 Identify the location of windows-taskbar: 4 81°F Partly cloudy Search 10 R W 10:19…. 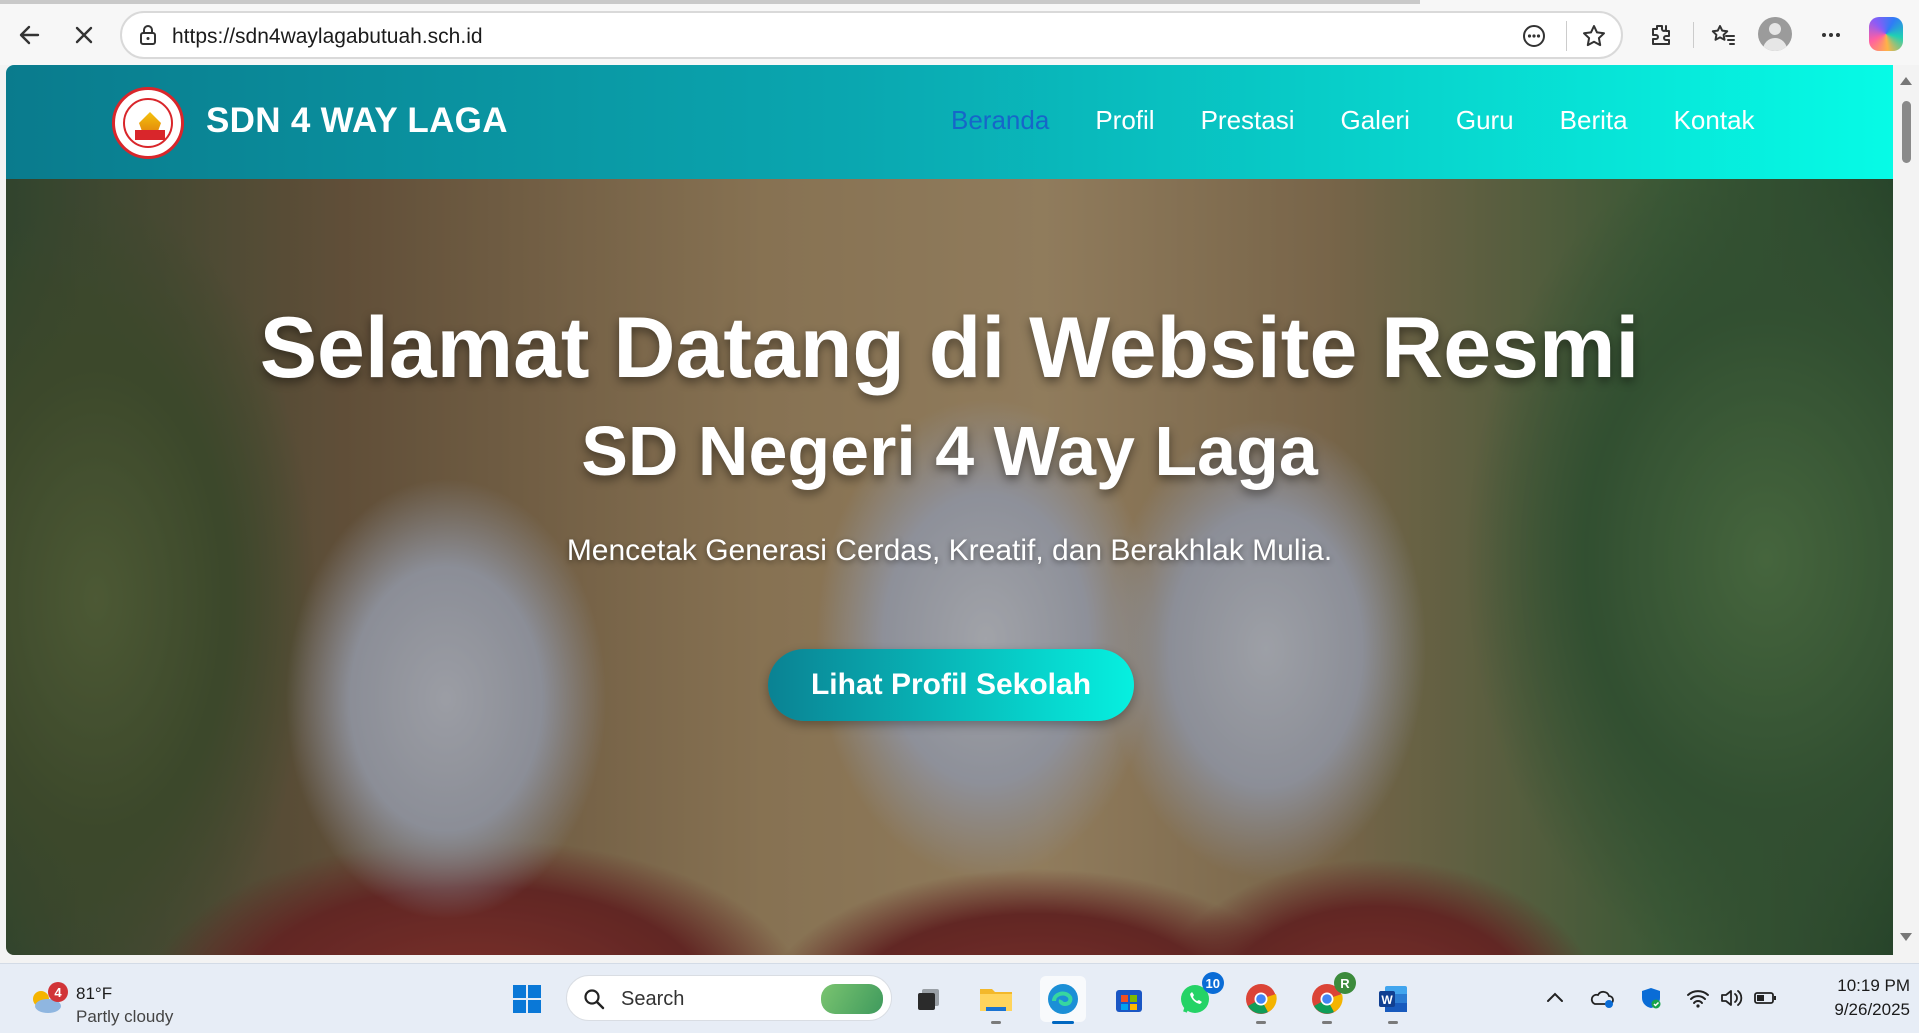
(959, 998).